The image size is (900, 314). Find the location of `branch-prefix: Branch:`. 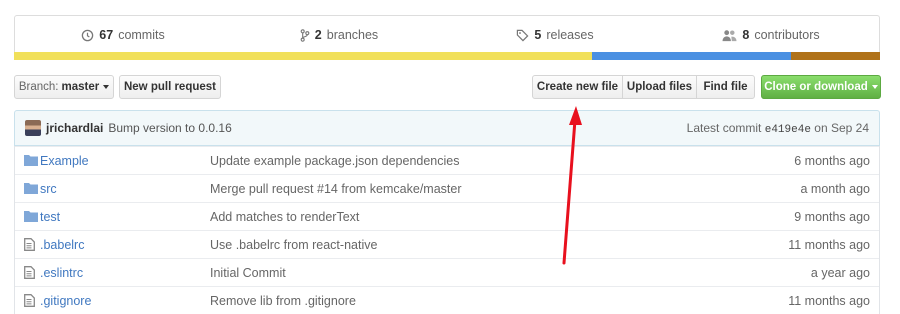

branch-prefix: Branch: is located at coordinates (38, 87).